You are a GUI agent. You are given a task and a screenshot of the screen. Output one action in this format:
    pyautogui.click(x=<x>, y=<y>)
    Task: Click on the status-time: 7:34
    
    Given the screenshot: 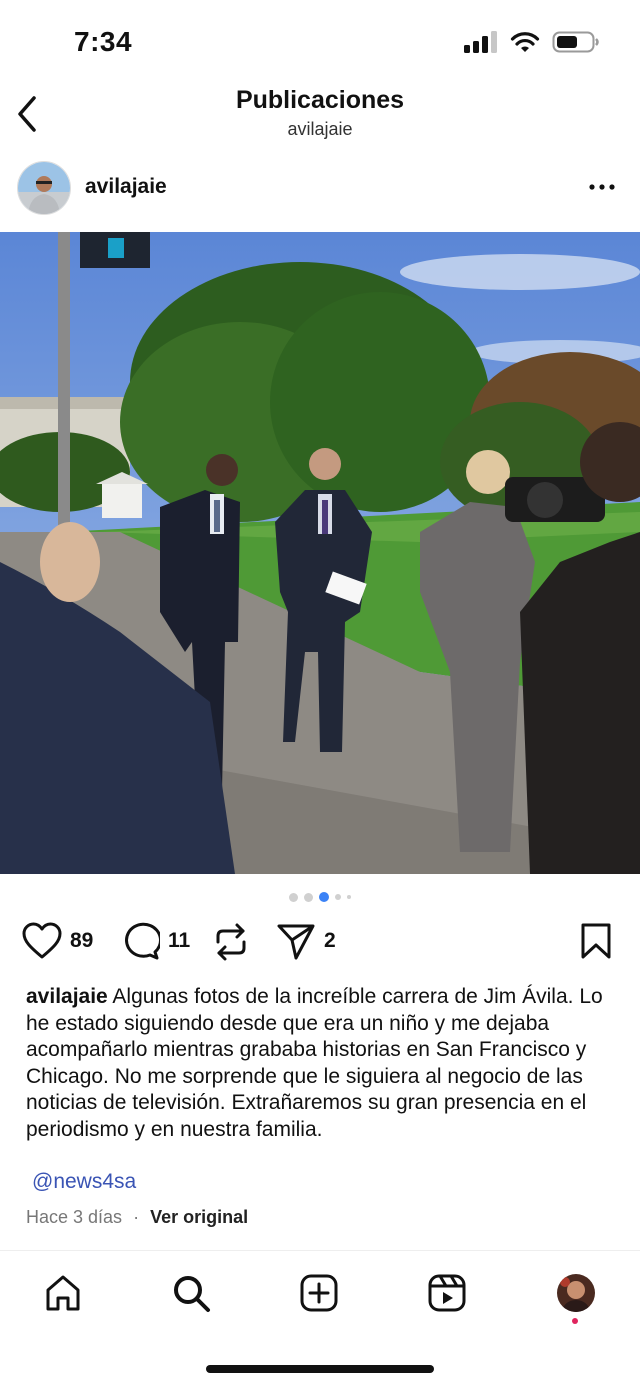 What is the action you would take?
    pyautogui.click(x=103, y=41)
    